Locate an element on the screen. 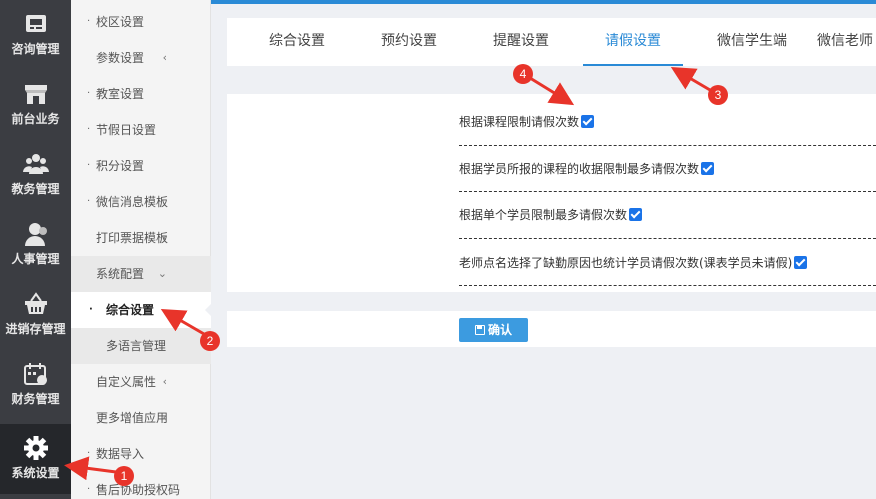 Image resolution: width=876 pixels, height=499 pixels. submenu-item-classroom: · 教室设置 is located at coordinates (141, 94).